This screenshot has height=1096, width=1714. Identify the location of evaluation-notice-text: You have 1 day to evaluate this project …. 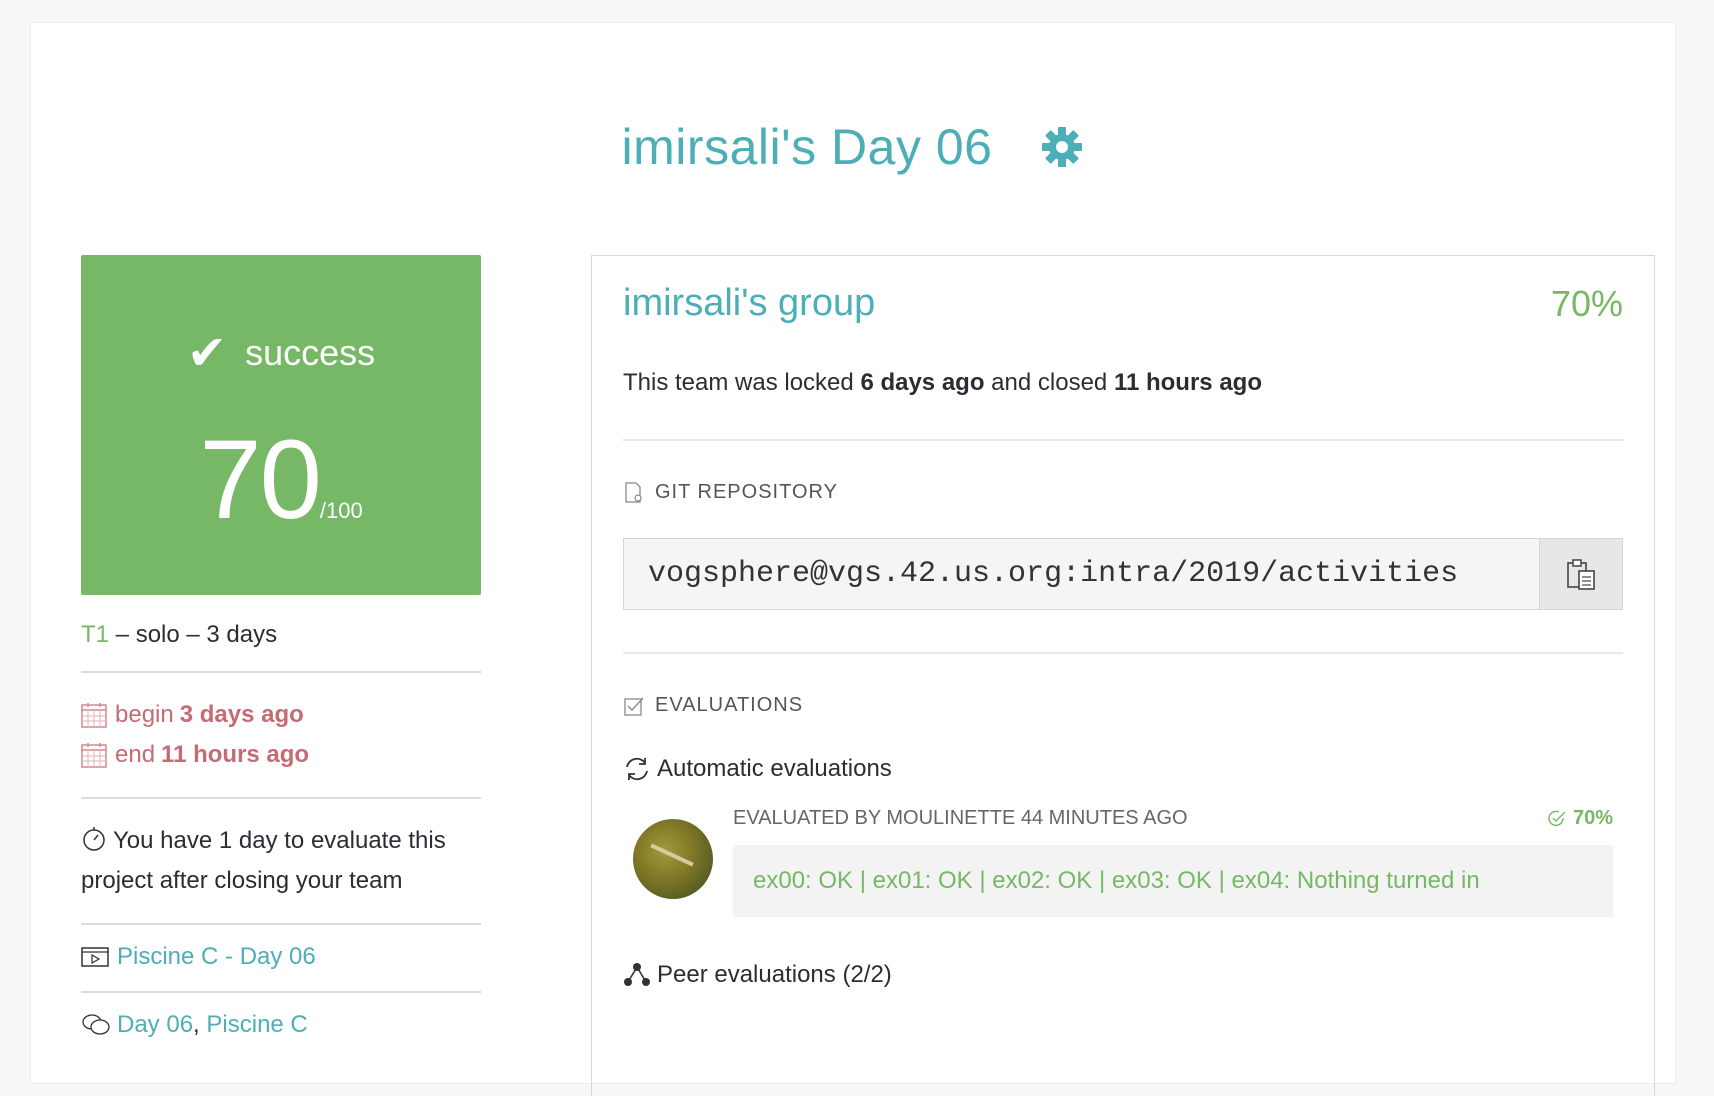
(263, 860).